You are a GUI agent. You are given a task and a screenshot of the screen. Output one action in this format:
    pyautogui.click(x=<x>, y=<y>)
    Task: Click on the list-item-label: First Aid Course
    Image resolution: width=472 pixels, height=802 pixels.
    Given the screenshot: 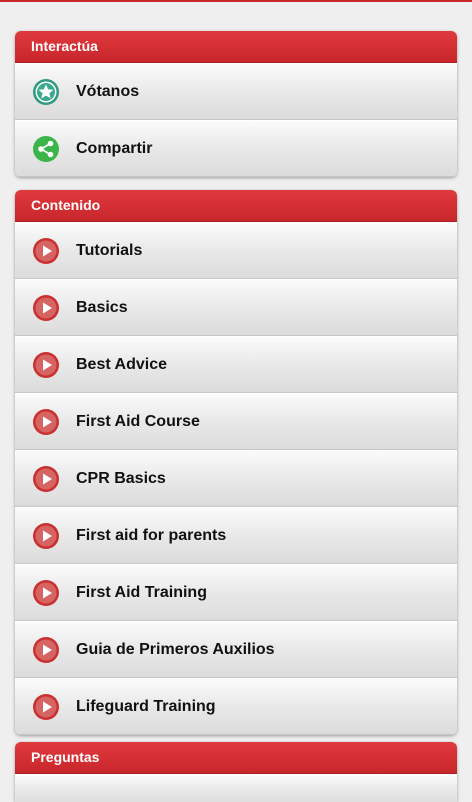 What is the action you would take?
    pyautogui.click(x=138, y=421)
    